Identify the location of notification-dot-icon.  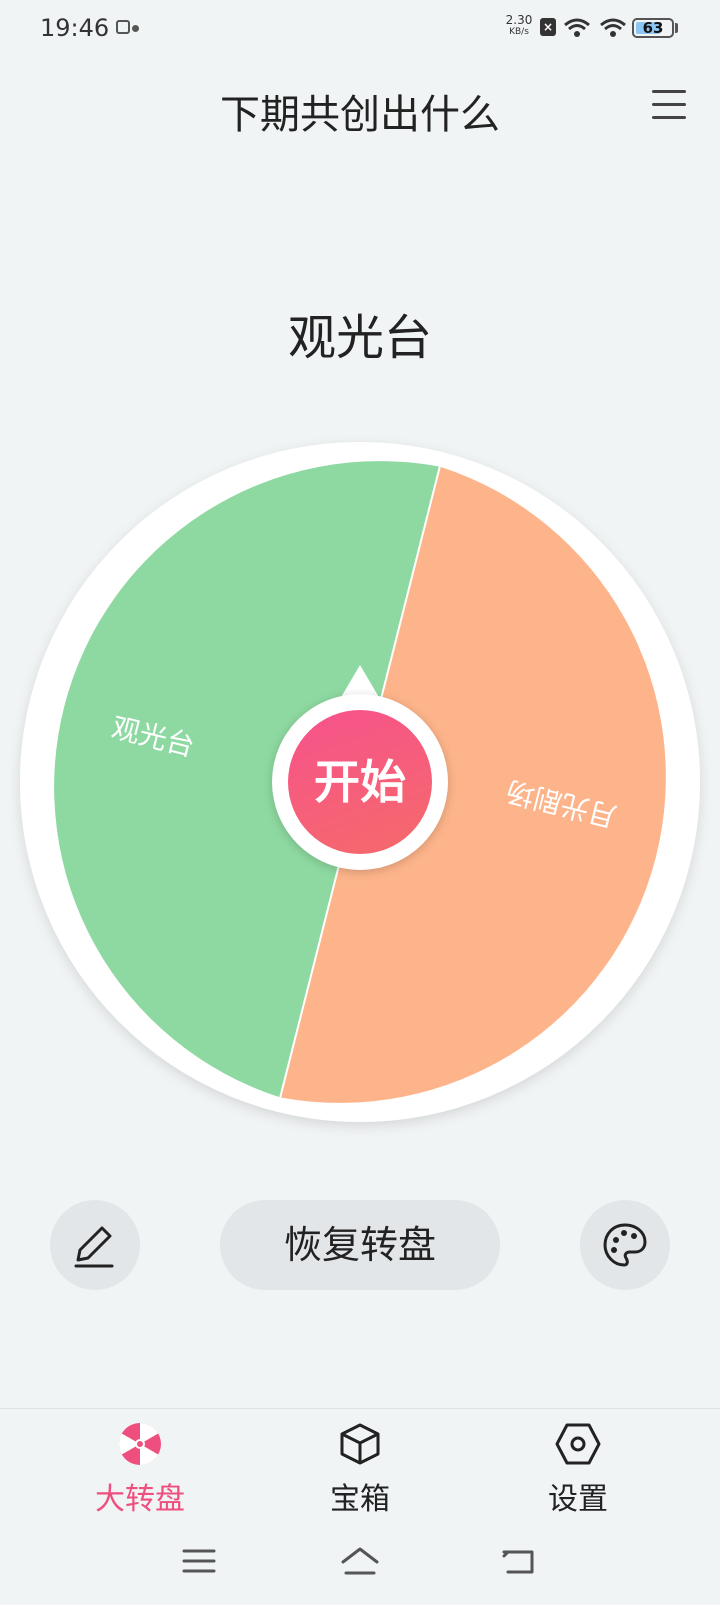
(135, 28).